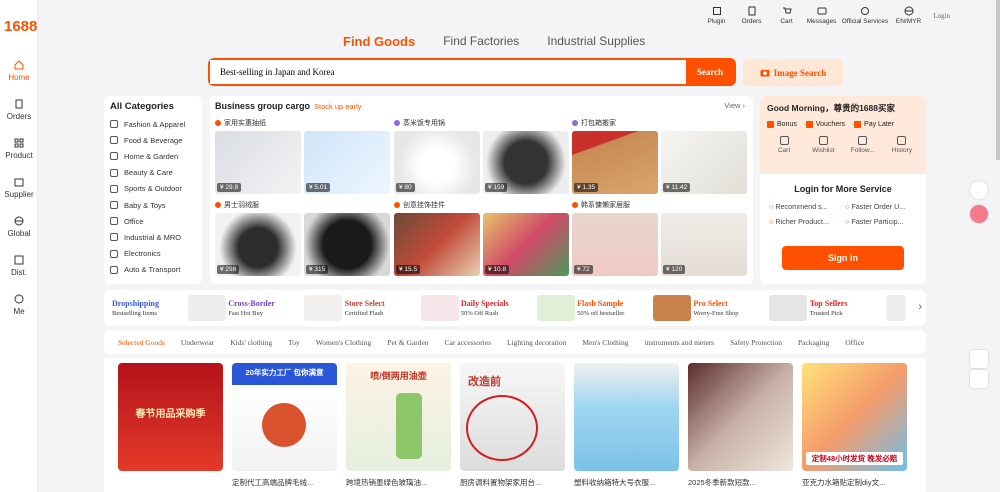 The width and height of the screenshot is (1000, 492). Describe the element at coordinates (20, 26) in the screenshot. I see `logo: 1688` at that location.